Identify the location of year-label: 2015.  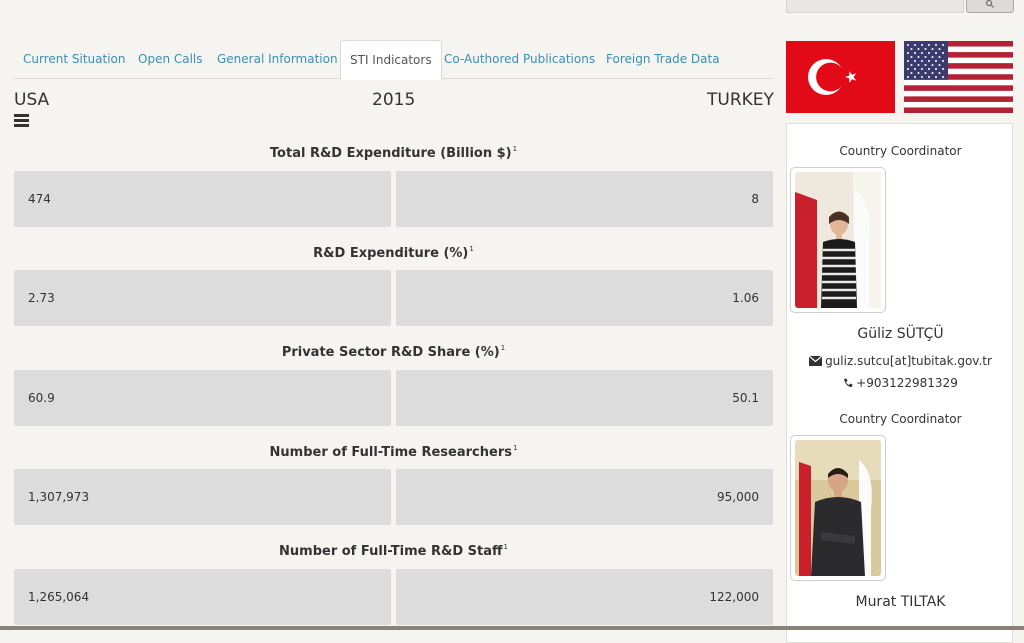
(394, 100).